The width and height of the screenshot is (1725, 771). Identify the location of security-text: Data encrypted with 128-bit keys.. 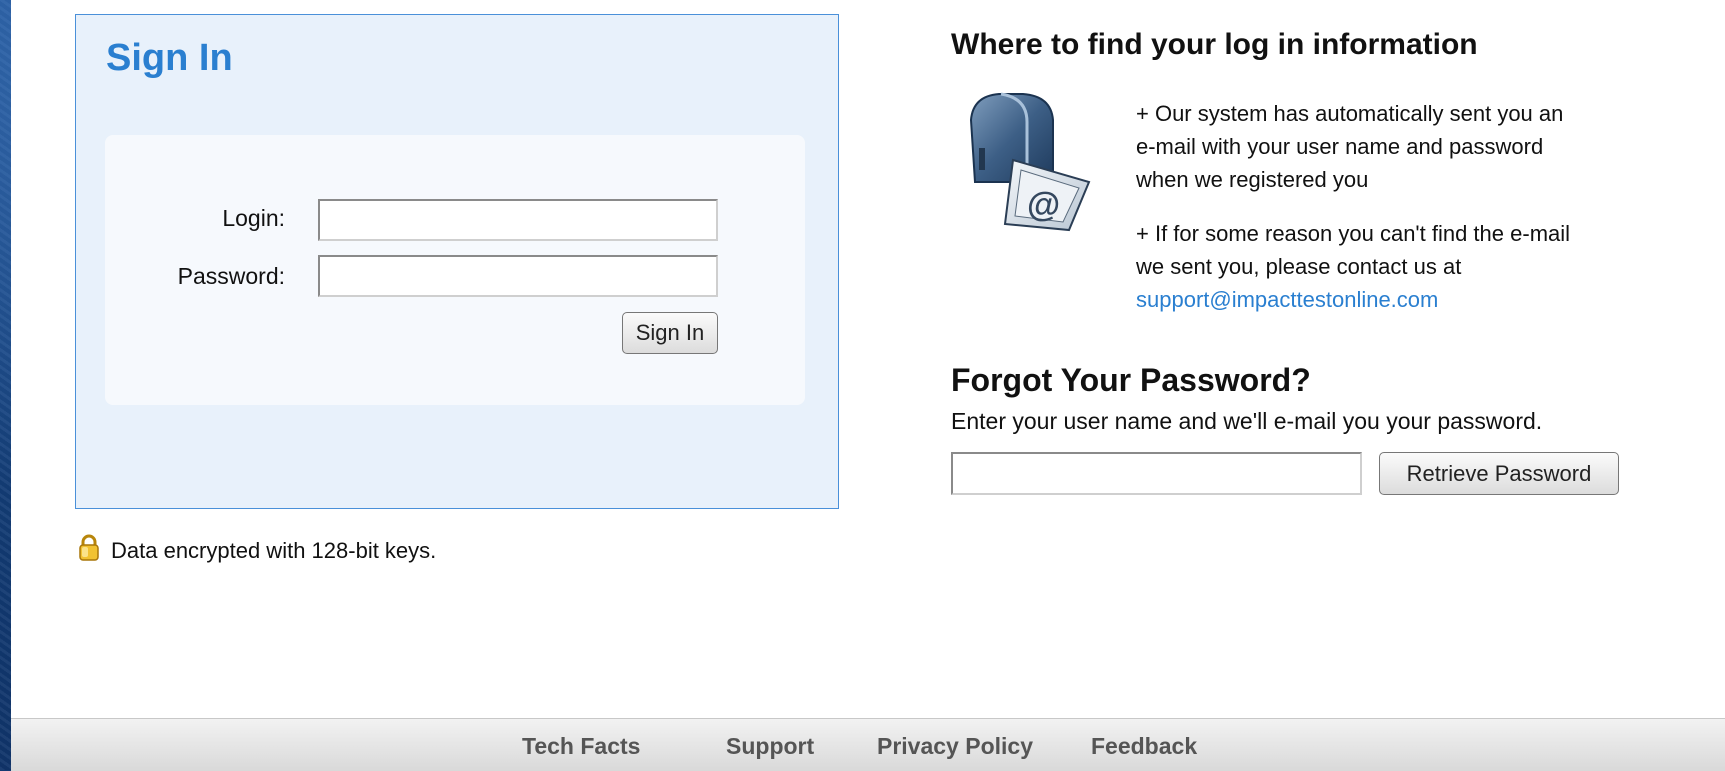
(274, 550).